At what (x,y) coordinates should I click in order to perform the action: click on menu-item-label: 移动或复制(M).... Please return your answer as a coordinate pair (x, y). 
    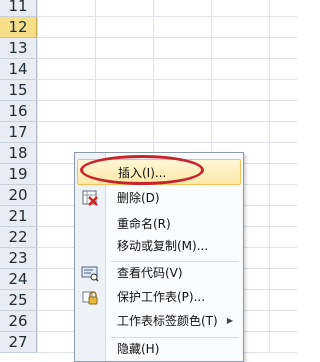
    Looking at the image, I should click on (163, 246).